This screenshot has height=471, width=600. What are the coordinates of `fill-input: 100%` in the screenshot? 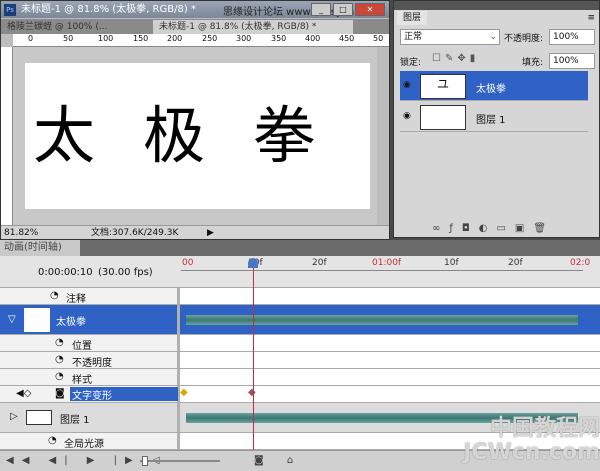 It's located at (572, 61).